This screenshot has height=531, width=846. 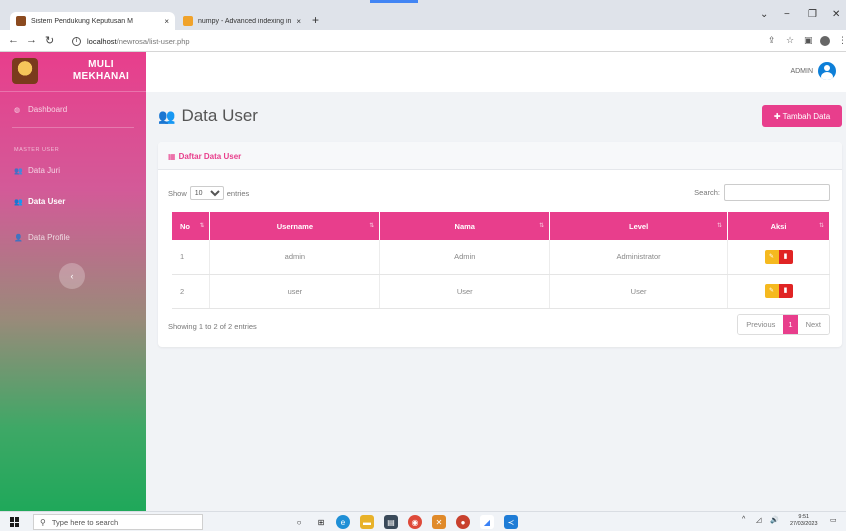 What do you see at coordinates (813, 324) in the screenshot?
I see `next-page-button: Next` at bounding box center [813, 324].